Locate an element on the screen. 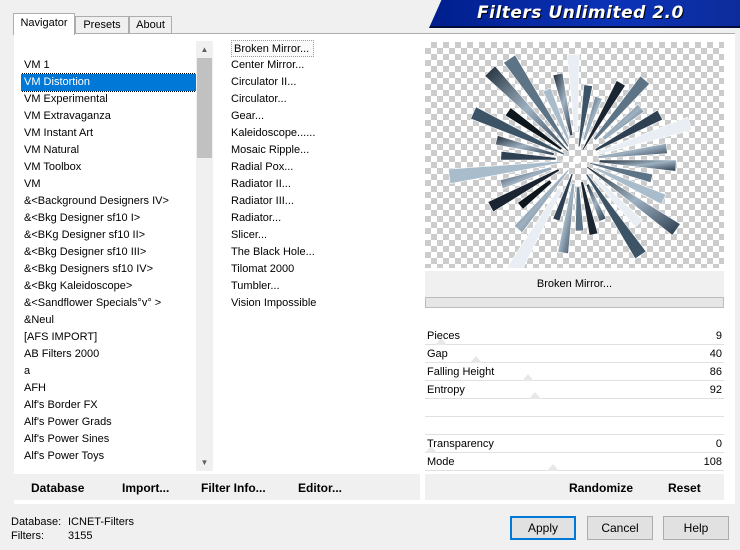  category-item: &<BKg Designer sf10 II> is located at coordinates (108, 235).